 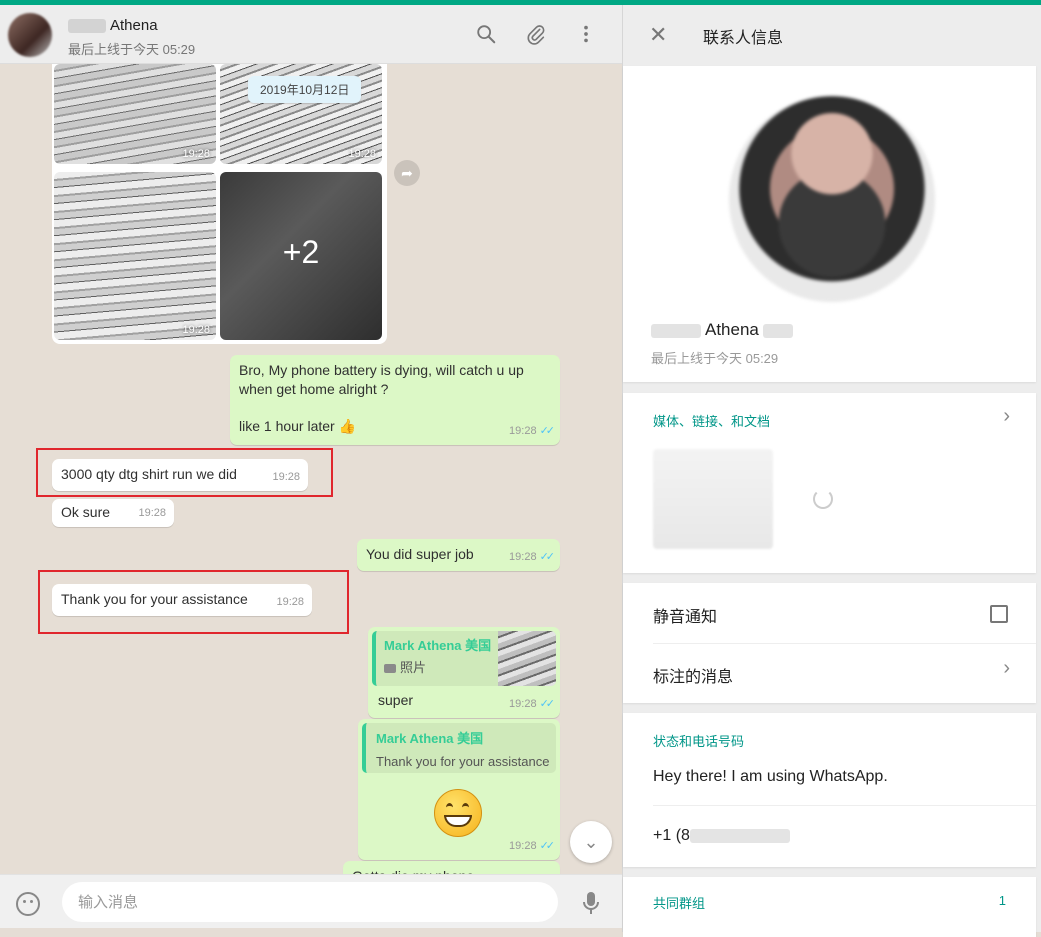 What do you see at coordinates (832, 34) in the screenshot?
I see `contact-info-header: ✕ 联系人信息` at bounding box center [832, 34].